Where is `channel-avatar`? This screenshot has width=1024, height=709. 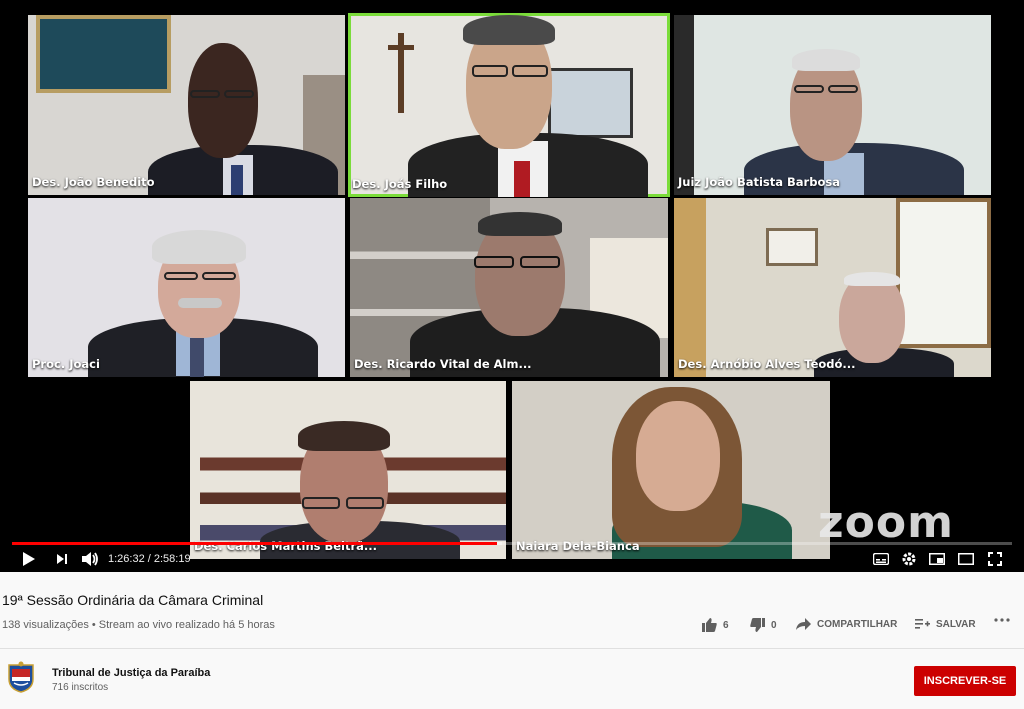
channel-avatar is located at coordinates (21, 677).